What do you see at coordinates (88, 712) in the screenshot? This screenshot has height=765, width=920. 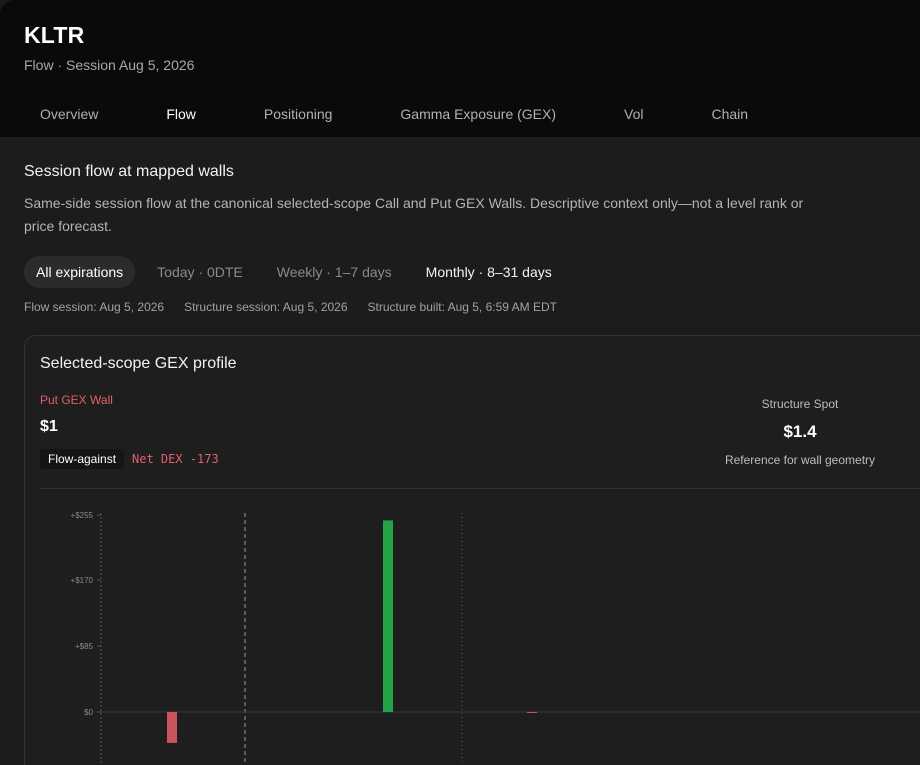 I see `y-tick-label: $0` at bounding box center [88, 712].